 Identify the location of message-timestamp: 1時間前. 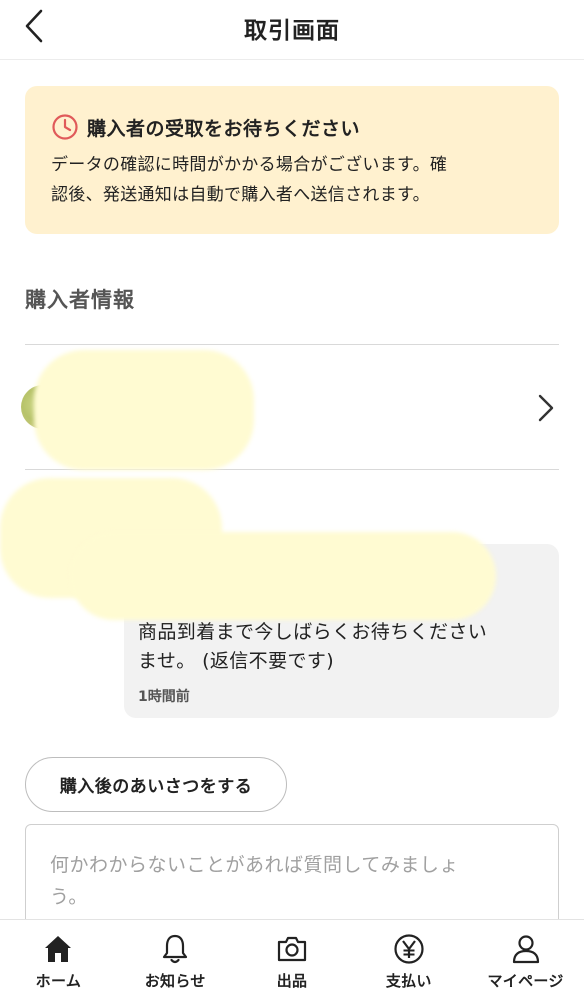
(164, 697).